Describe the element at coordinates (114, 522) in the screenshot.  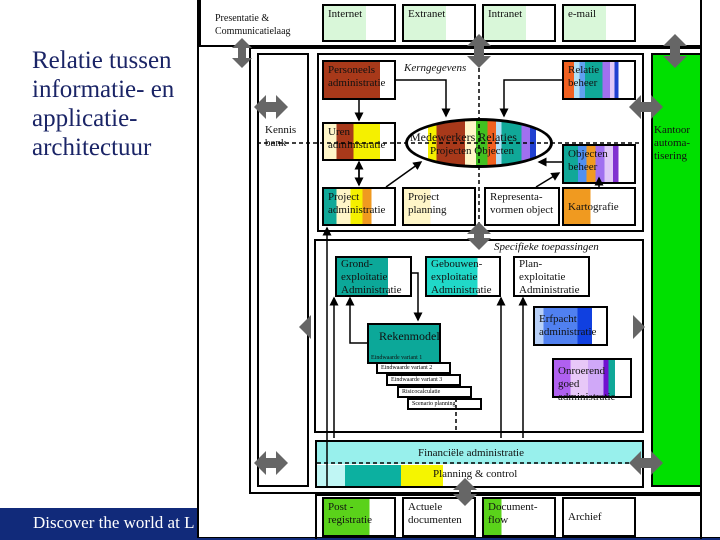
I see `footer-text: Discover the world at L` at that location.